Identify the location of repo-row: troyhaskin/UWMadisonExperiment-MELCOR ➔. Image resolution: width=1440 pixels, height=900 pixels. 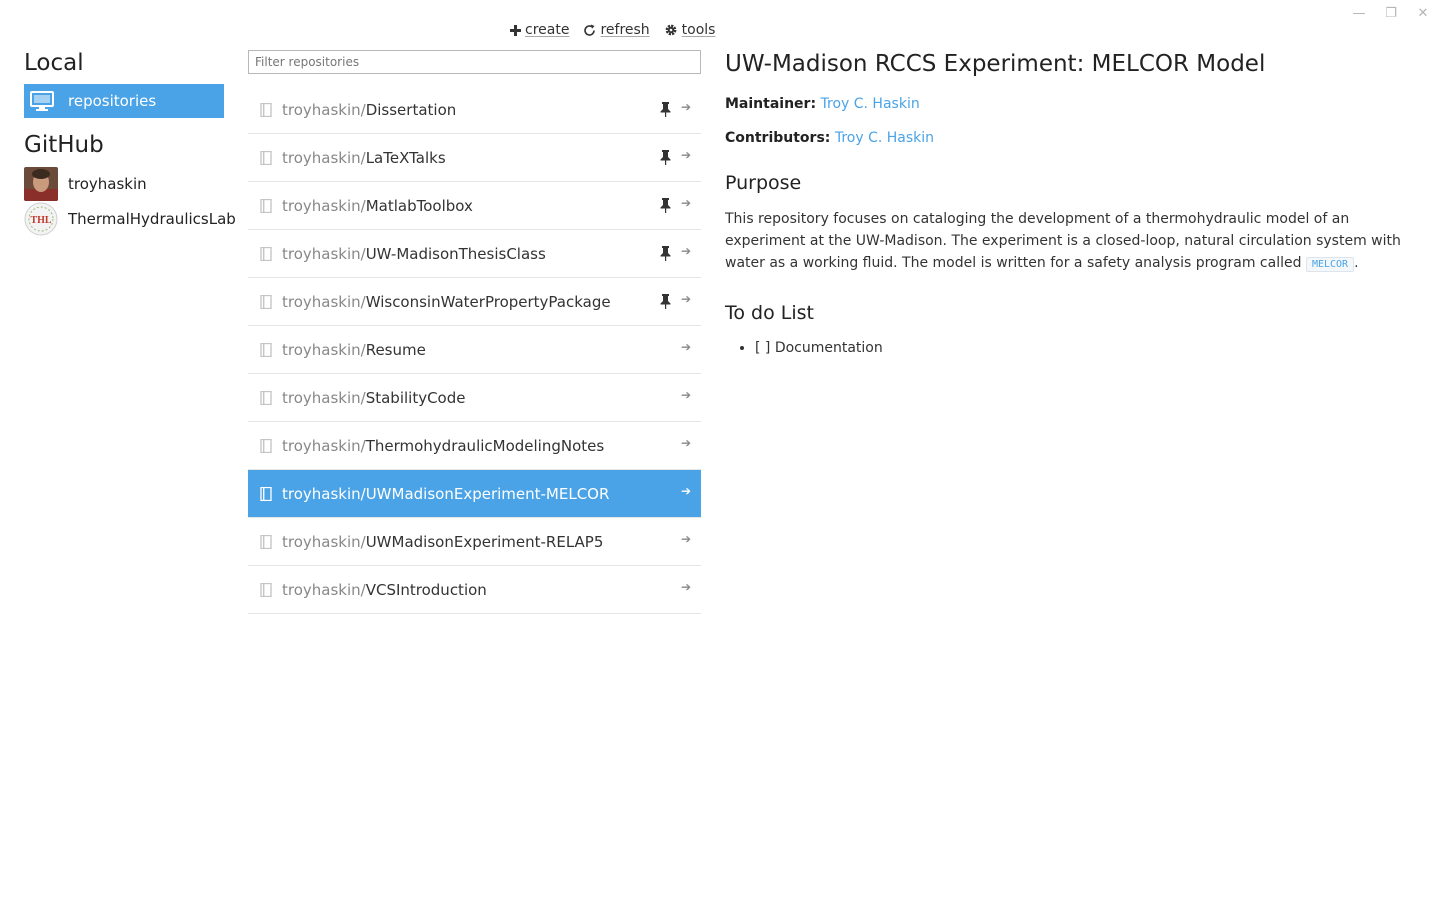
(474, 494).